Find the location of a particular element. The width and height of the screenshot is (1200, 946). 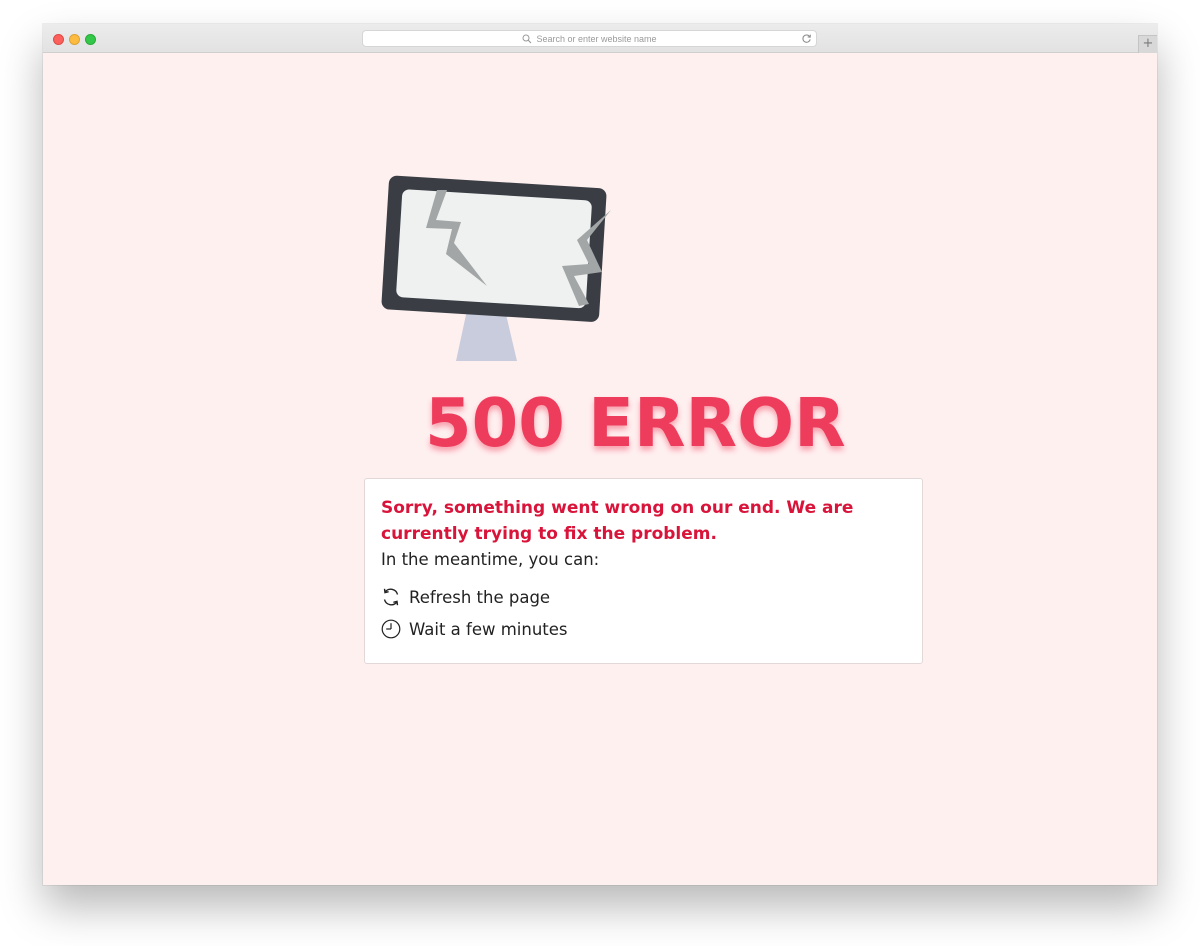

suggestion-list: Refresh the page Wait a few minutes is located at coordinates (643, 613).